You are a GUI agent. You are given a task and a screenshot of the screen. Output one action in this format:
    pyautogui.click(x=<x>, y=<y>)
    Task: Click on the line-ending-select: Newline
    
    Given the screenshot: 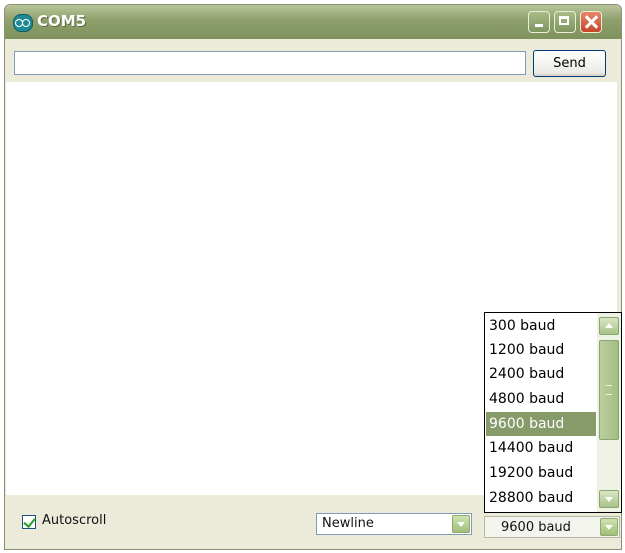 What is the action you would take?
    pyautogui.click(x=394, y=524)
    